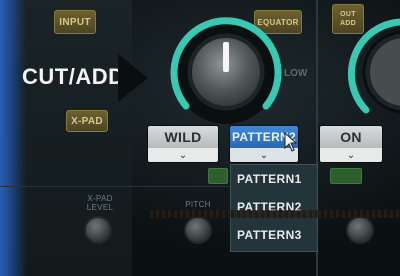  I want to click on right-knob, so click(368, 70).